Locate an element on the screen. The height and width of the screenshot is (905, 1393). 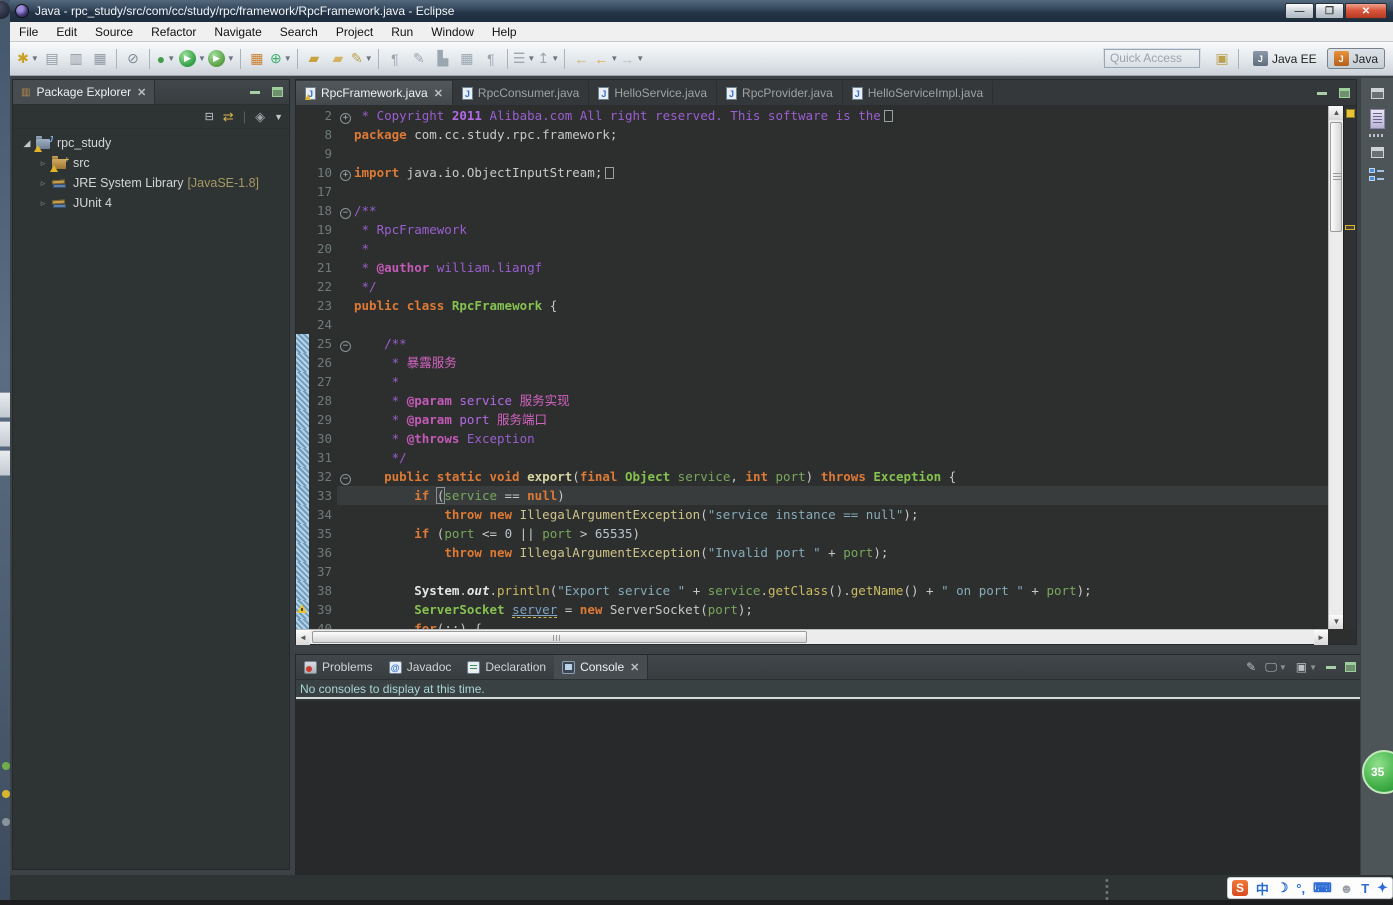
scroll-up-arrow: ▲ is located at coordinates (1336, 113).